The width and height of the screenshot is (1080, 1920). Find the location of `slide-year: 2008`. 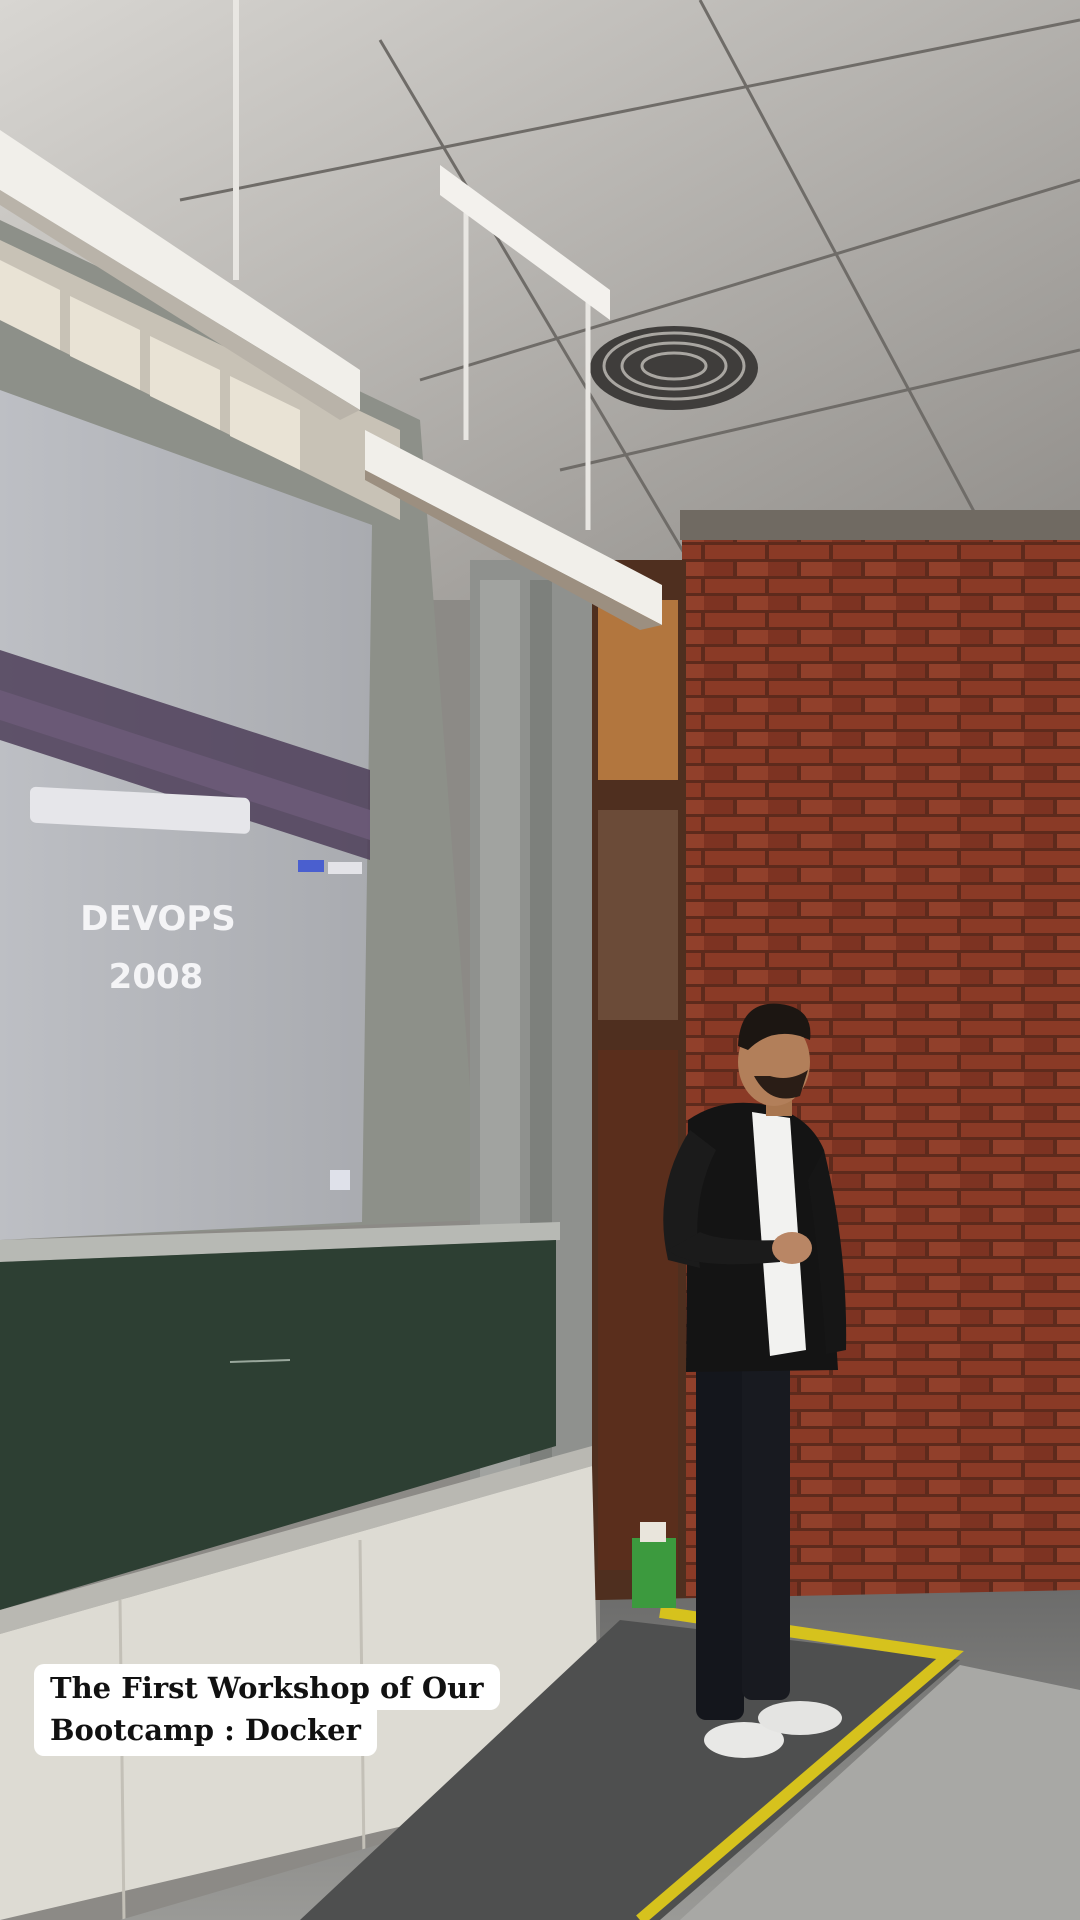

slide-year: 2008 is located at coordinates (156, 977).